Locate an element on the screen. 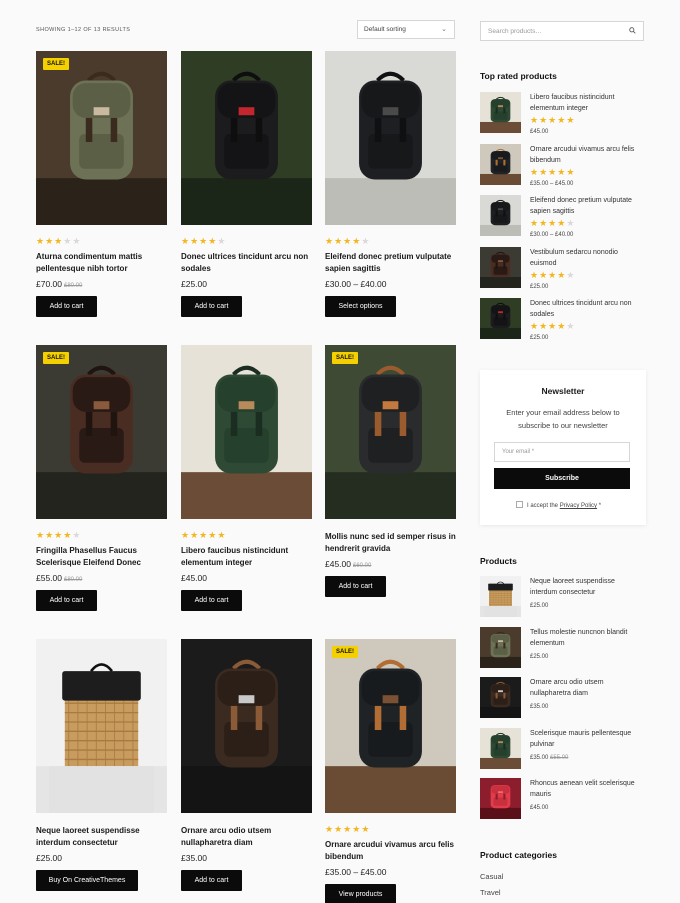 This screenshot has height=903, width=680. sort-select: Default sorting ⌄ is located at coordinates (406, 29).